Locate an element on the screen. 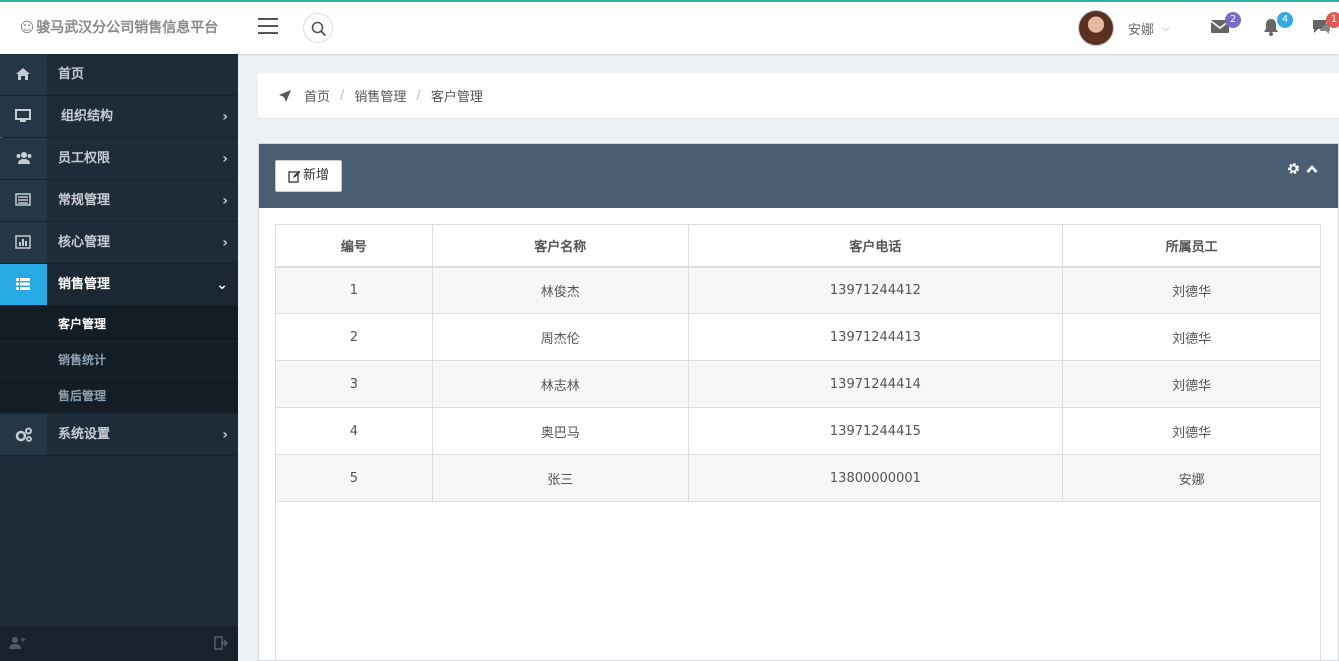 This screenshot has height=661, width=1339. top-bar: ☺ 骏马武汉分公司销售信息平台 安娜 ⌵ 2 4 1 is located at coordinates (669, 27).